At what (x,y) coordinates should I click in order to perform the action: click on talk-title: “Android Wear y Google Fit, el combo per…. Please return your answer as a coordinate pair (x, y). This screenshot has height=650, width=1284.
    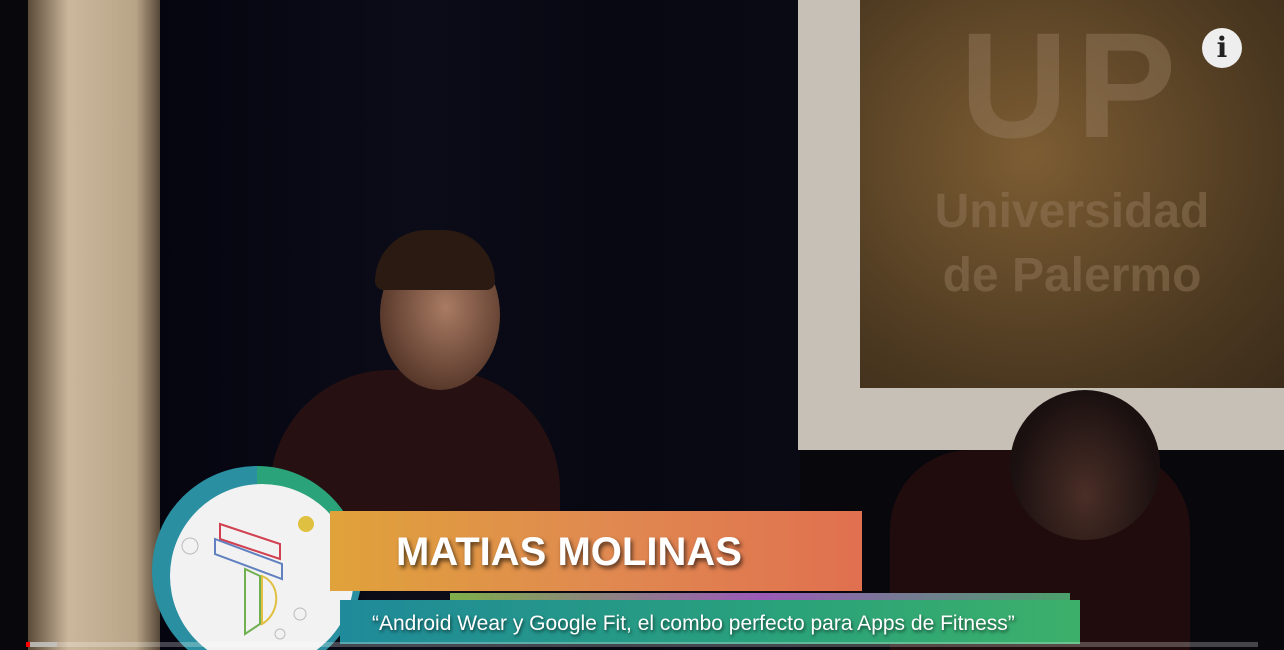
    Looking at the image, I should click on (693, 623).